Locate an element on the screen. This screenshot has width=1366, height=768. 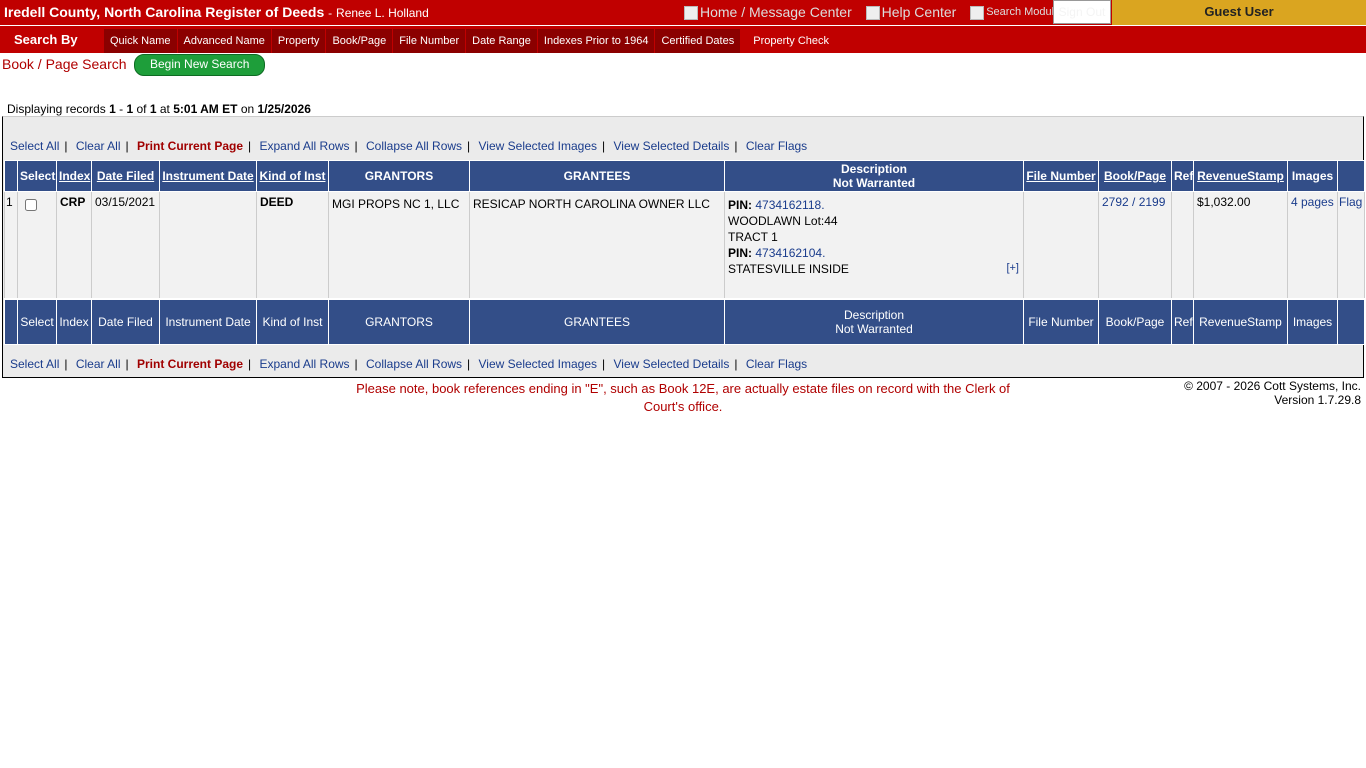
tab-date-range: Date Range is located at coordinates (502, 41).